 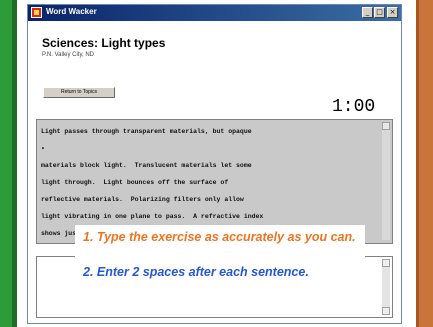 What do you see at coordinates (196, 272) in the screenshot?
I see `instruction-2: 2. Enter 2 spaces after each sentence.` at bounding box center [196, 272].